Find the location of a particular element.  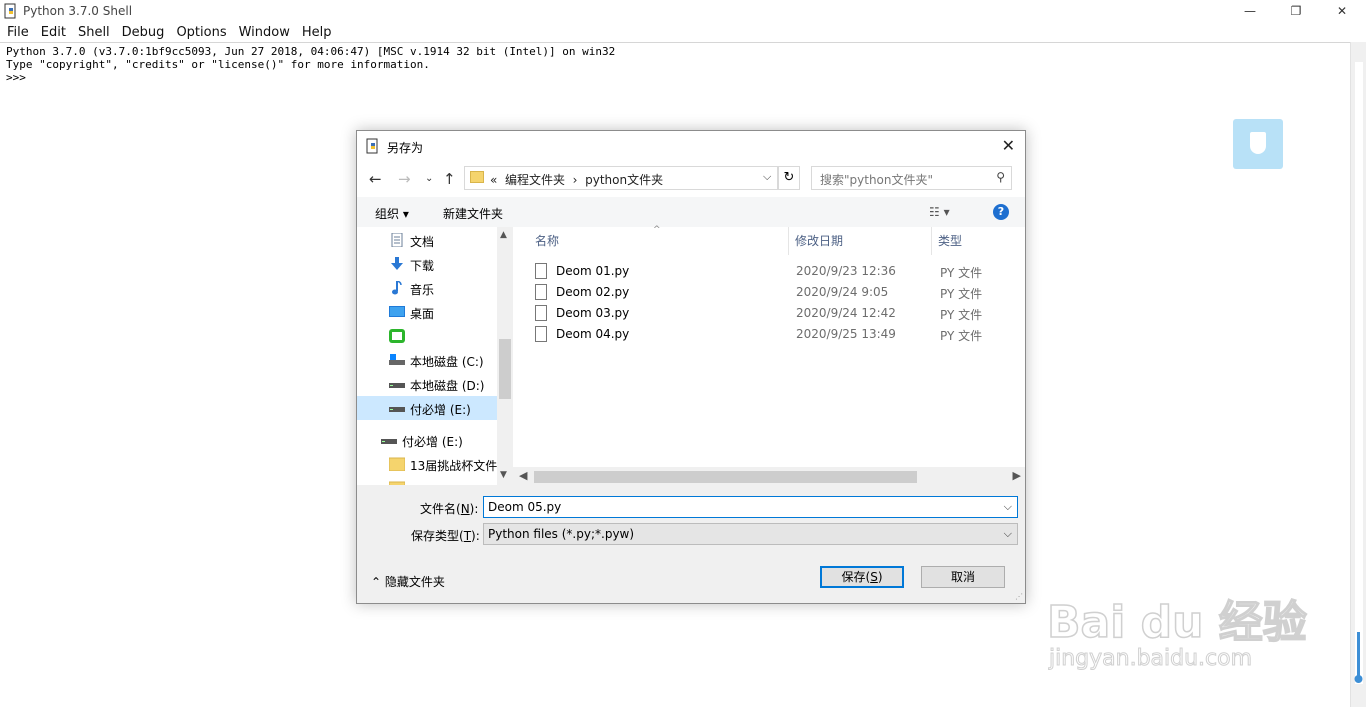

address-dropdown-icon: ⌵ is located at coordinates (767, 177).